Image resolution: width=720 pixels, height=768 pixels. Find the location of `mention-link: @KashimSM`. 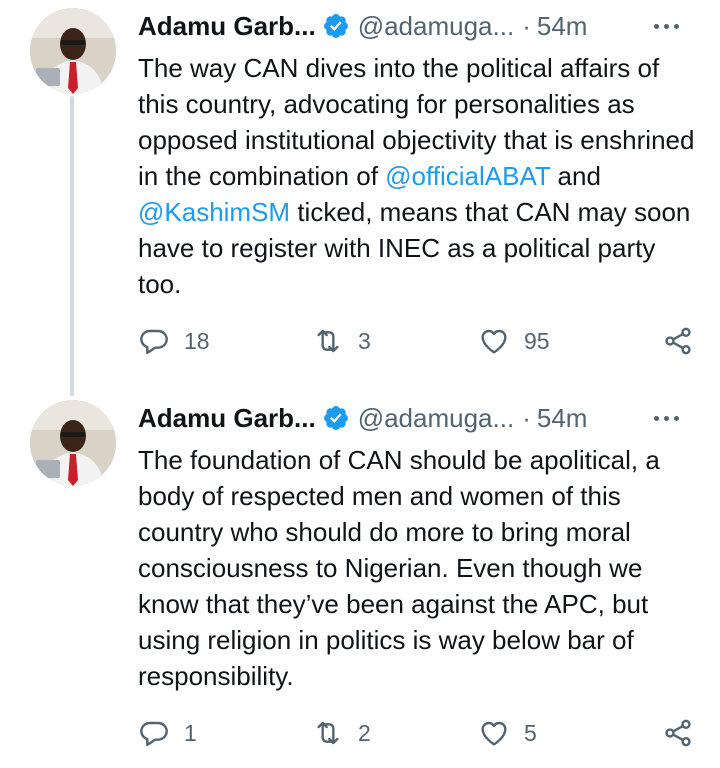

mention-link: @KashimSM is located at coordinates (214, 212).